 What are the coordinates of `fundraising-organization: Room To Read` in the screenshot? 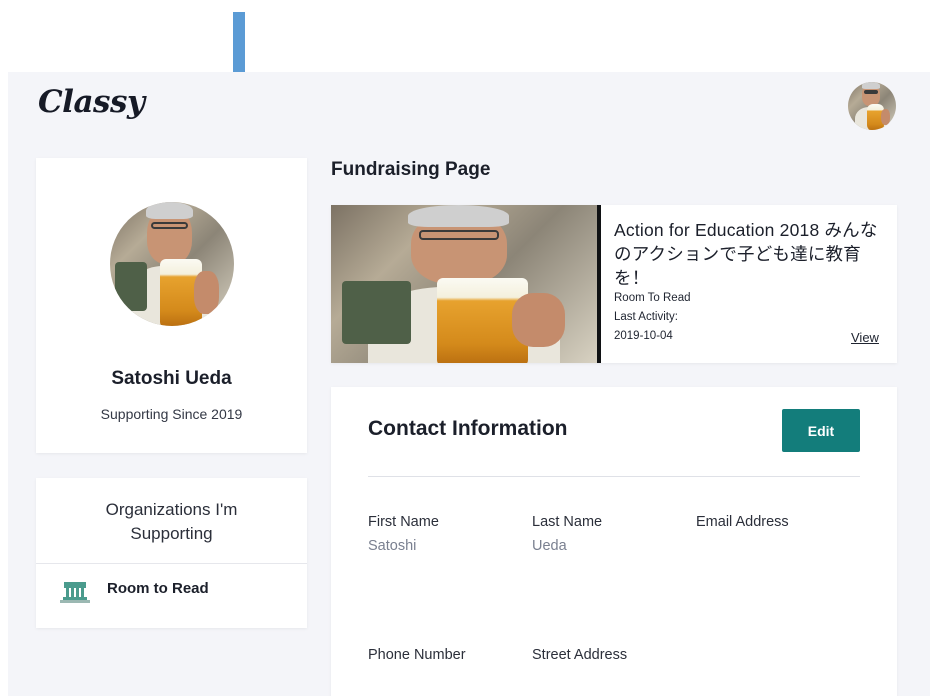 It's located at (652, 298).